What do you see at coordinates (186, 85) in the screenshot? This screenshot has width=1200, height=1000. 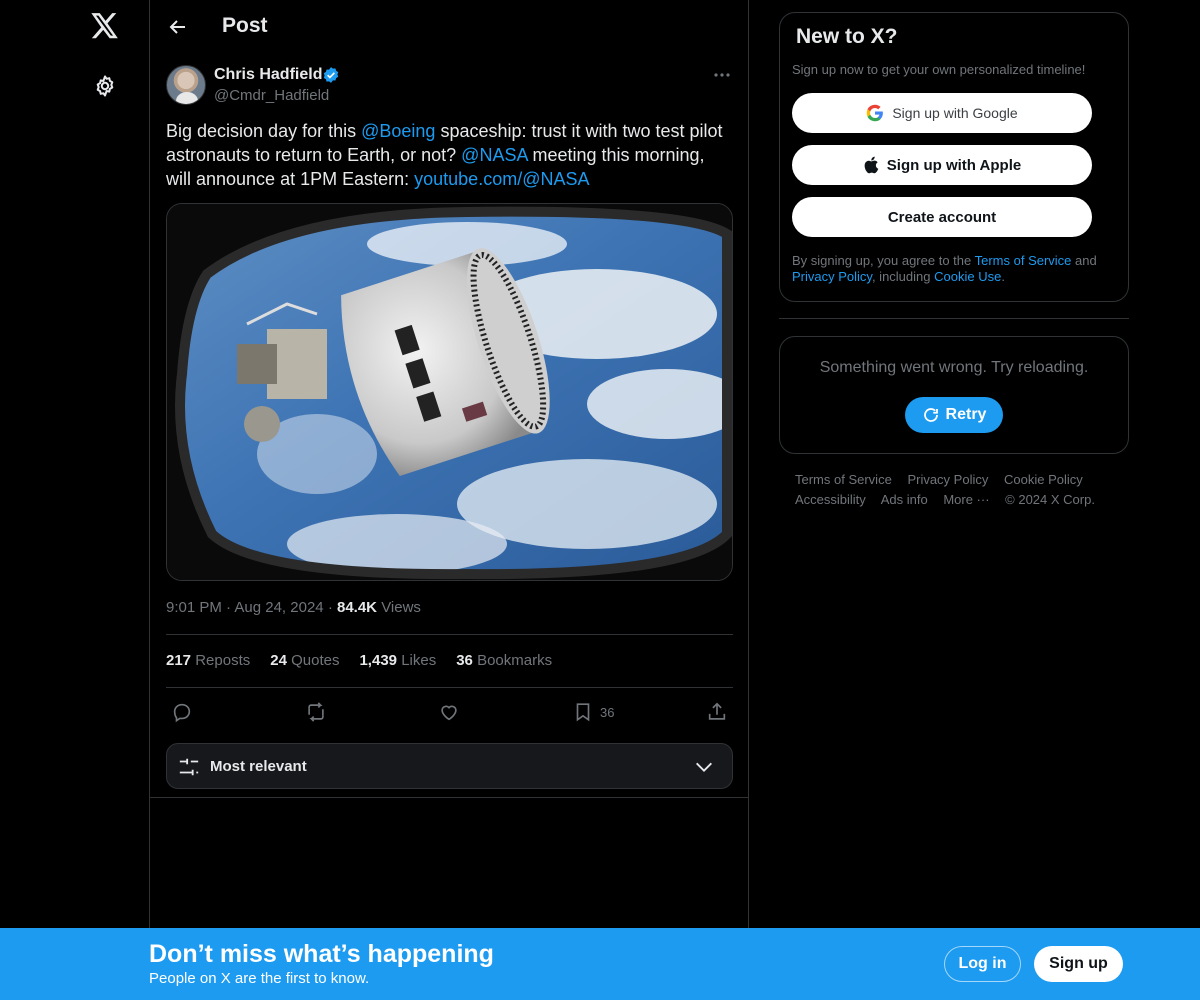 I see `avatar` at bounding box center [186, 85].